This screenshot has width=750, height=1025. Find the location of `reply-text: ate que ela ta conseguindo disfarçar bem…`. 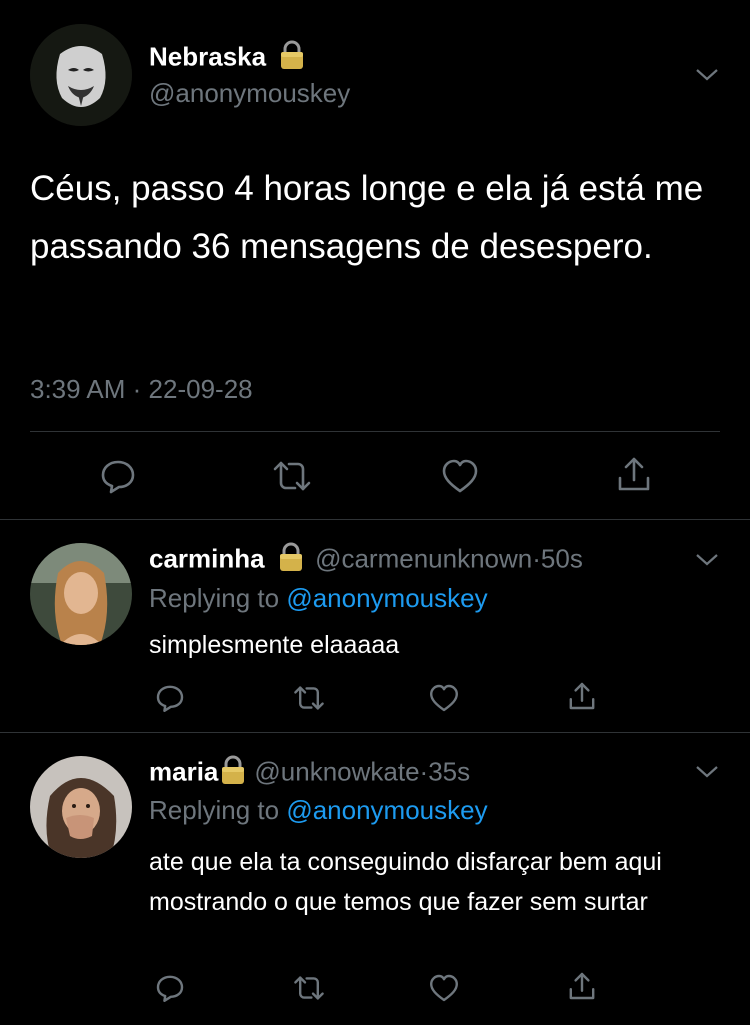

reply-text: ate que ela ta conseguindo disfarçar bem… is located at coordinates (405, 882).